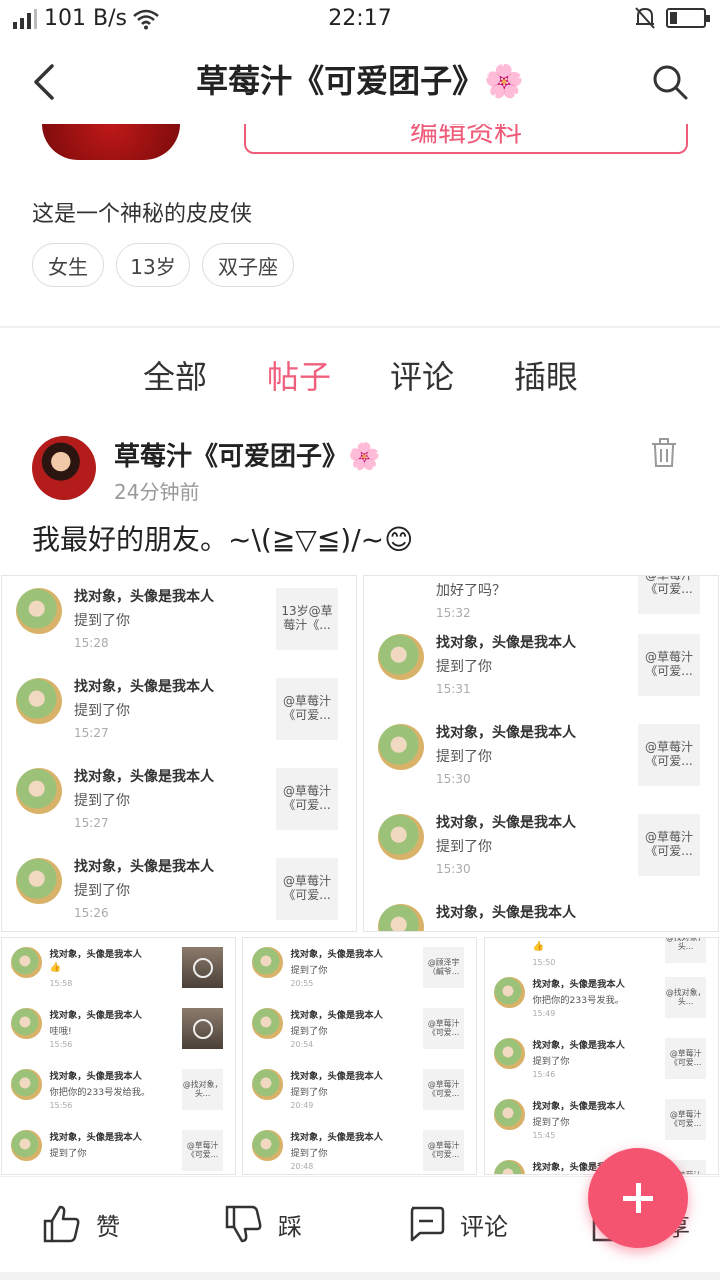 This screenshot has height=1280, width=720. Describe the element at coordinates (422, 375) in the screenshot. I see `tab-comments: 评论` at that location.